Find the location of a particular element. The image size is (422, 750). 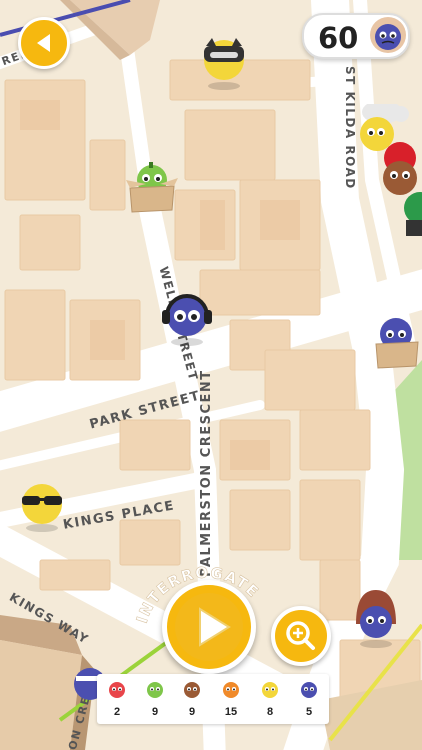

suspect-blue-in-box is located at coordinates (396, 344).